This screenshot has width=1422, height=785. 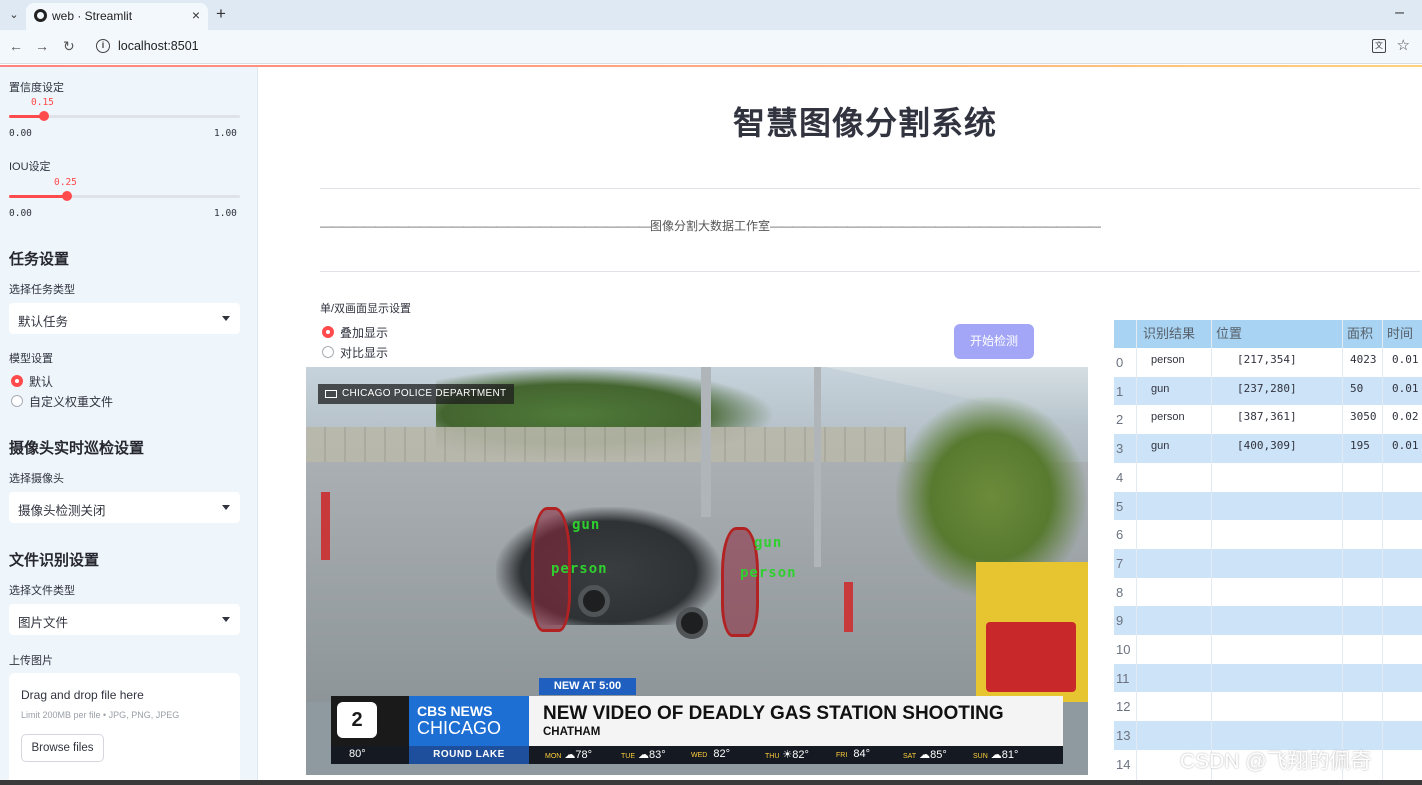 I want to click on table-cell-area: 3050, so click(x=1363, y=417).